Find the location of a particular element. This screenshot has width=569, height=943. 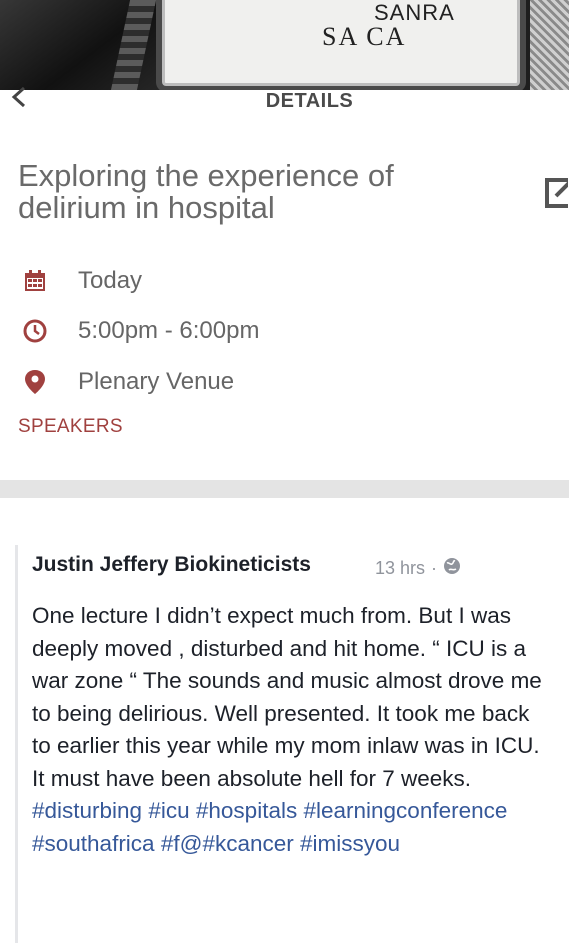

post-author: Justin Jeffery Biokineticists is located at coordinates (171, 565).